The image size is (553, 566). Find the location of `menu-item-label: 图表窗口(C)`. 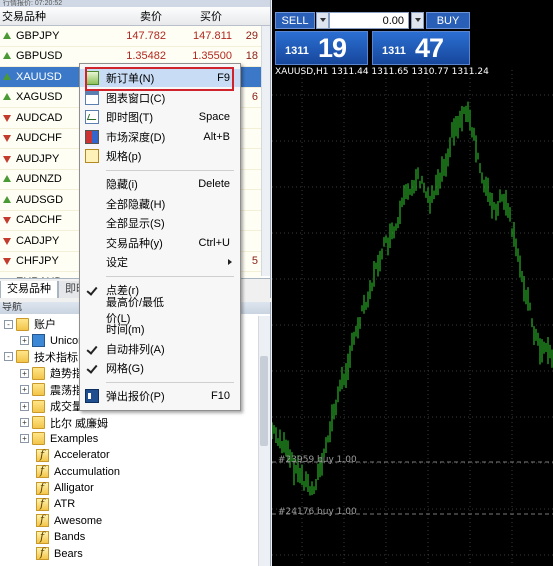

menu-item-label: 图表窗口(C) is located at coordinates (136, 98).